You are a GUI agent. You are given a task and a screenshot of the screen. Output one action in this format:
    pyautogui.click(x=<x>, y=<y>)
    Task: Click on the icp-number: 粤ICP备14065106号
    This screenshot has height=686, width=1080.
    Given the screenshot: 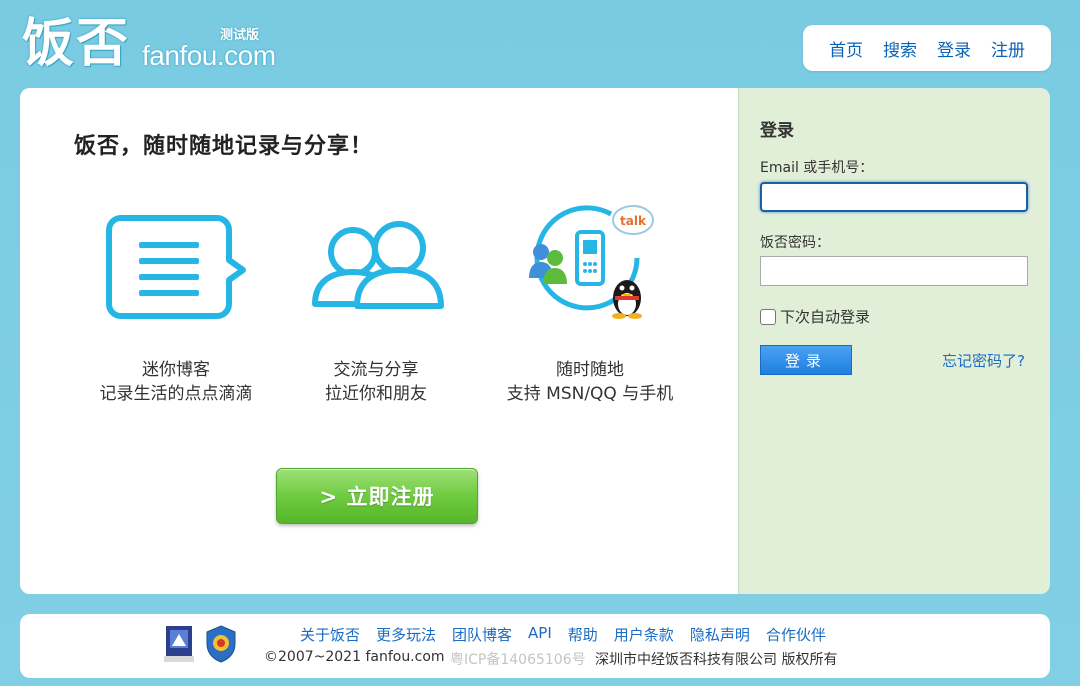 What is the action you would take?
    pyautogui.click(x=518, y=659)
    